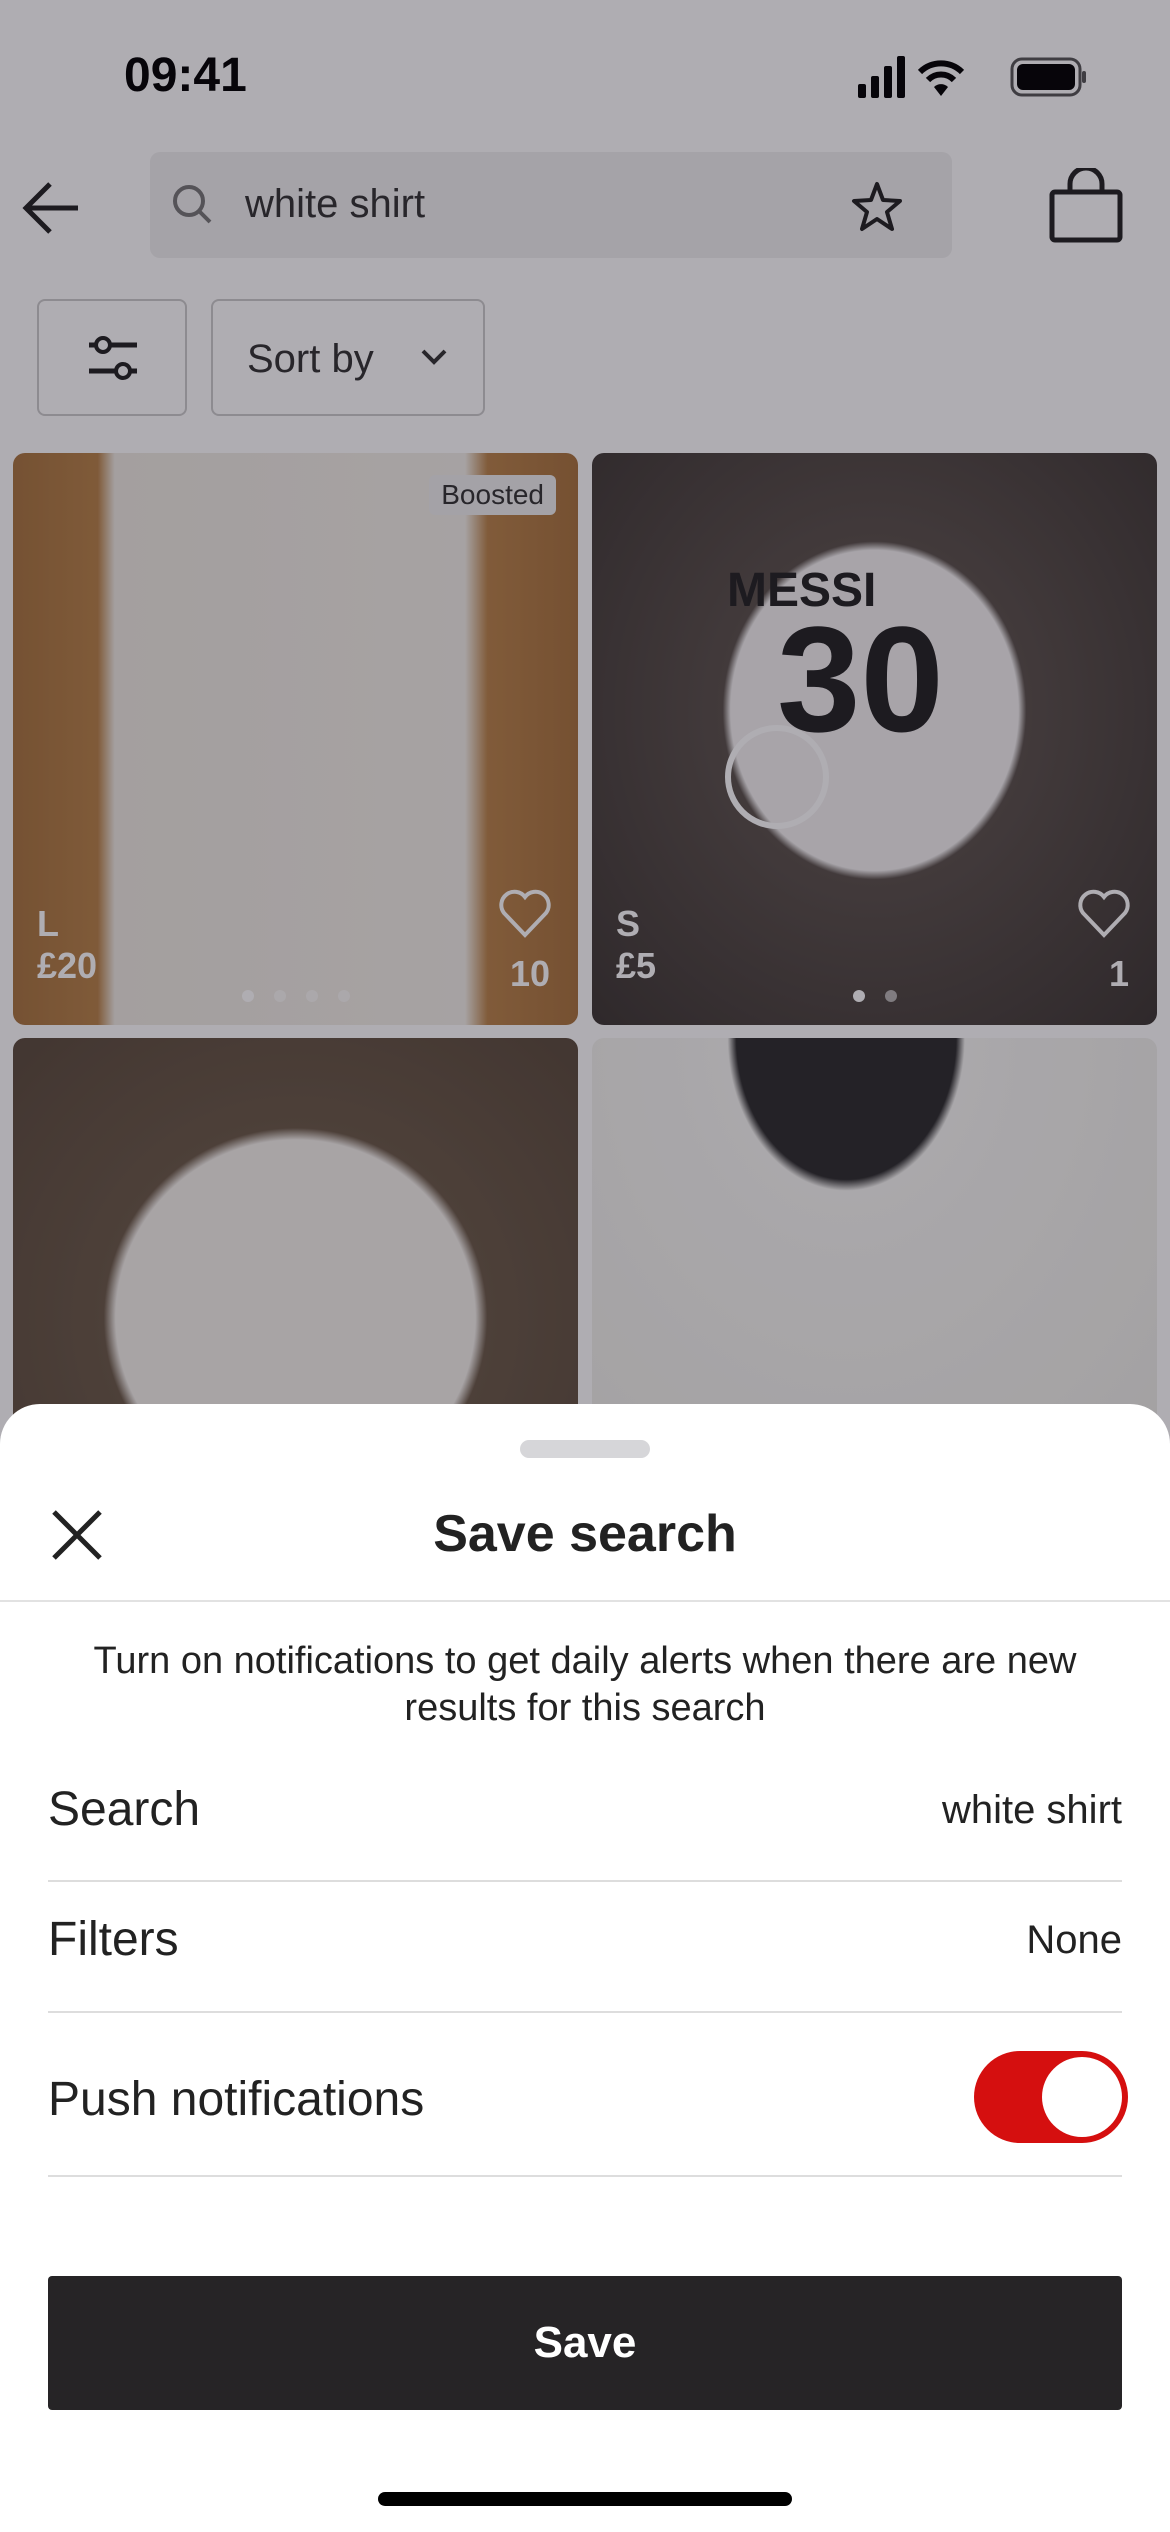 The image size is (1170, 2532). What do you see at coordinates (124, 1809) in the screenshot?
I see `row-label: Search` at bounding box center [124, 1809].